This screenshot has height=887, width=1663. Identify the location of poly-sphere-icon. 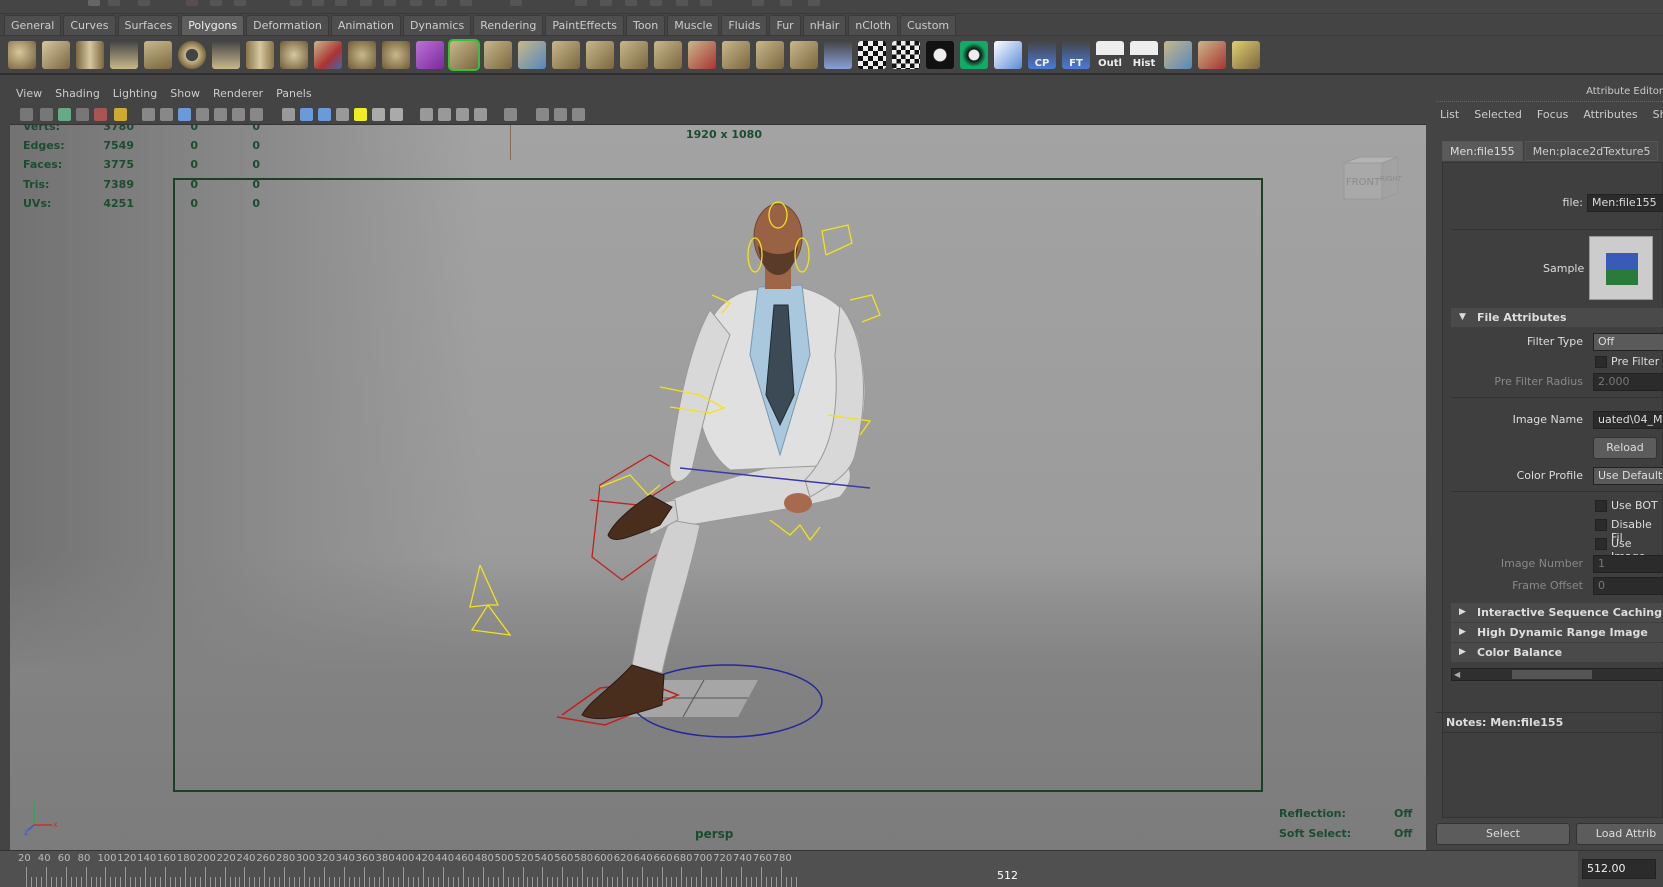
(22, 55).